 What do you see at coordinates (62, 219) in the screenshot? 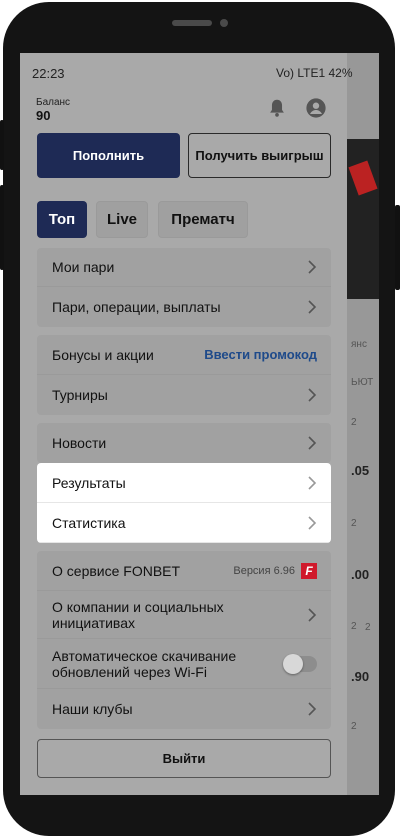
I see `tab-top: Топ` at bounding box center [62, 219].